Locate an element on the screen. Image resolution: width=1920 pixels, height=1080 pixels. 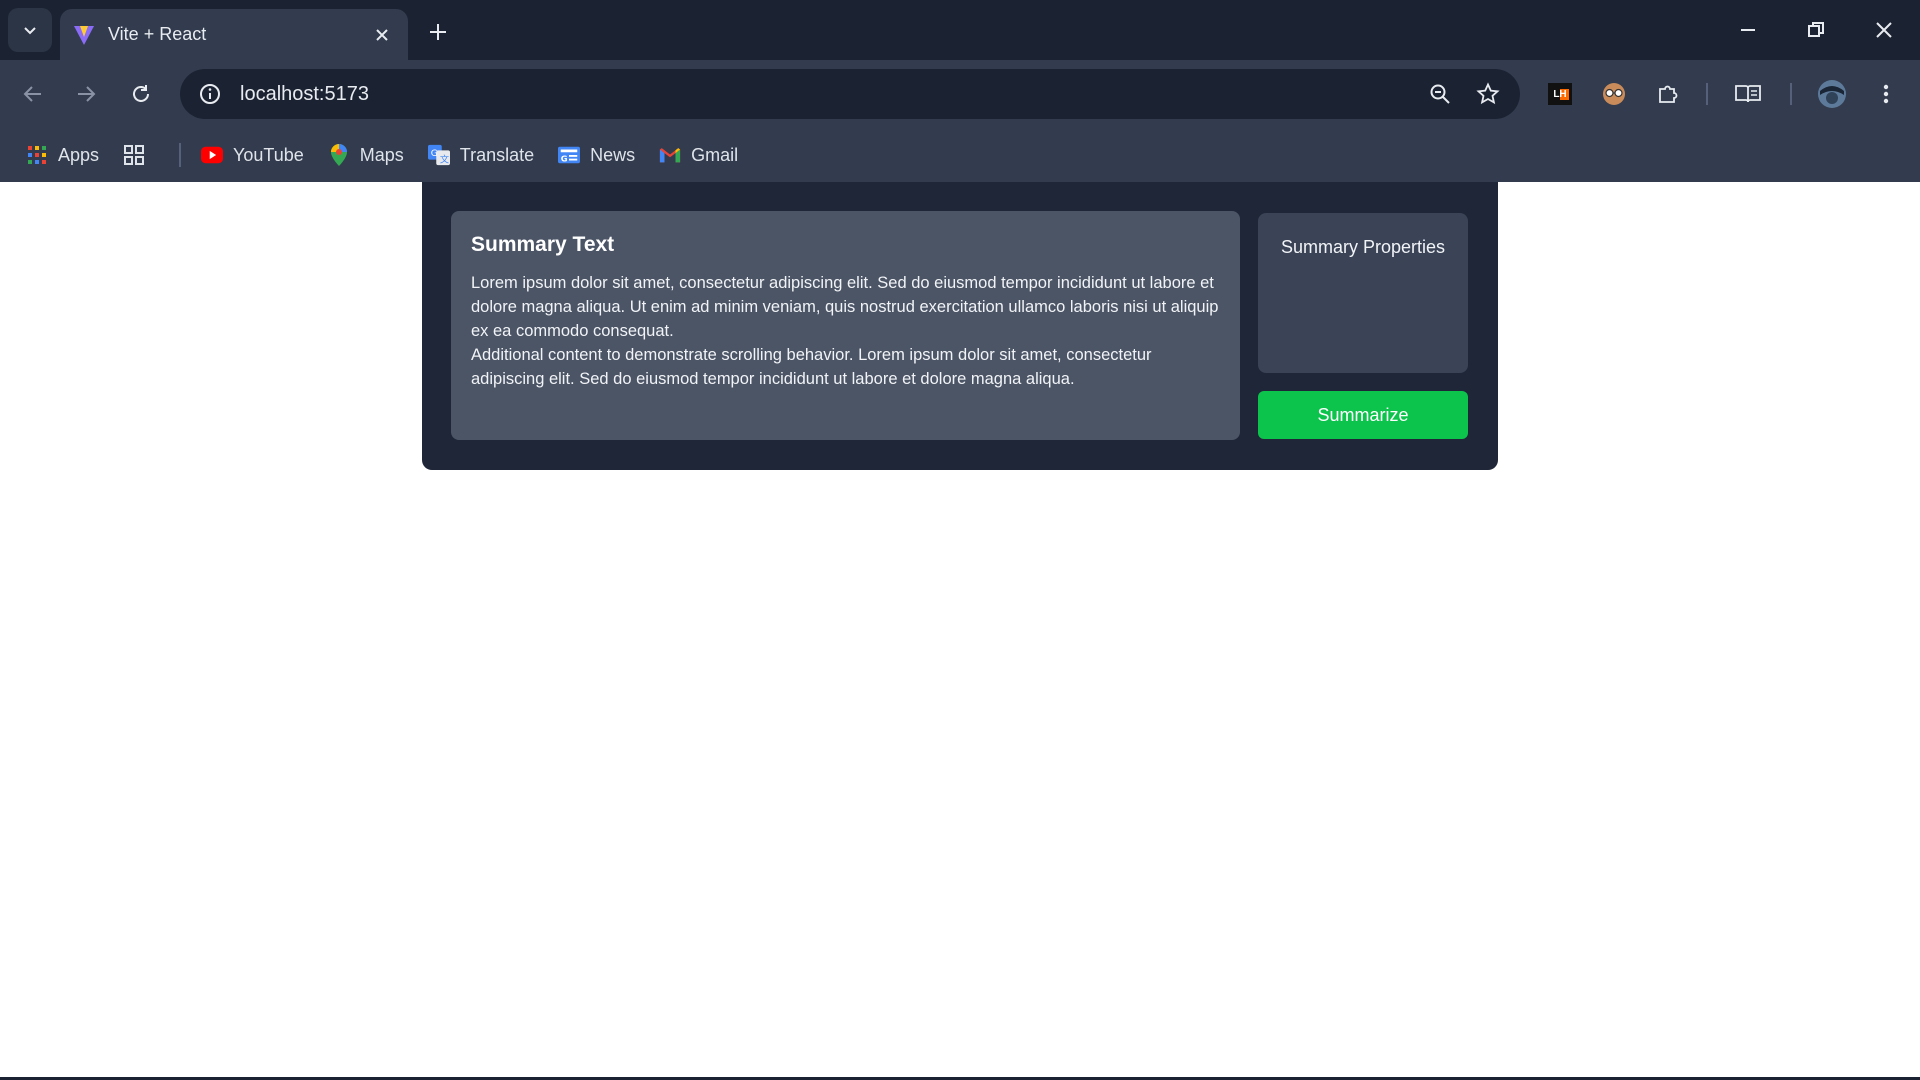
bookmark-news: G News is located at coordinates (596, 155).